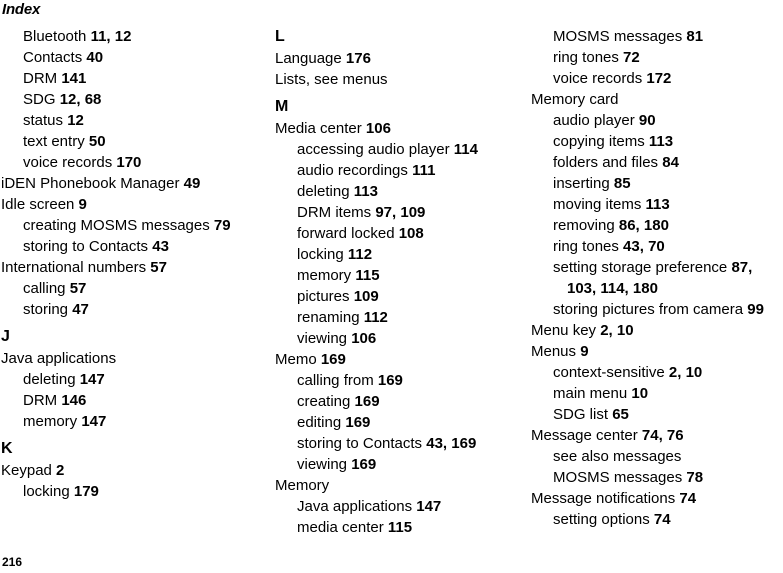  I want to click on index-entry: setting options 74, so click(668, 519).